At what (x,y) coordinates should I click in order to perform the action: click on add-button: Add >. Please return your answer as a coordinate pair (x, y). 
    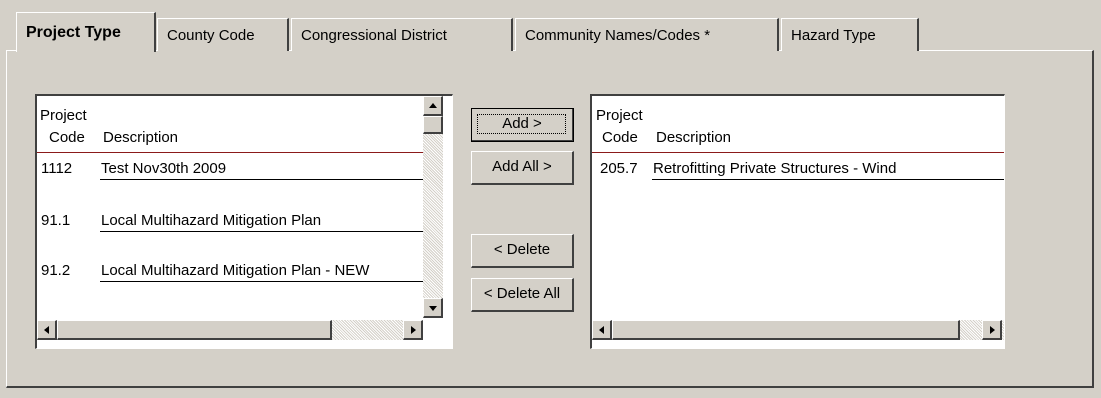
    Looking at the image, I should click on (522, 125).